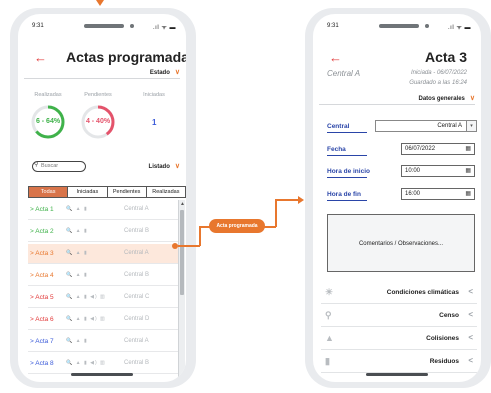 This screenshot has height=393, width=491. Describe the element at coordinates (154, 122) in the screenshot. I see `iniciadas-count: 1` at that location.